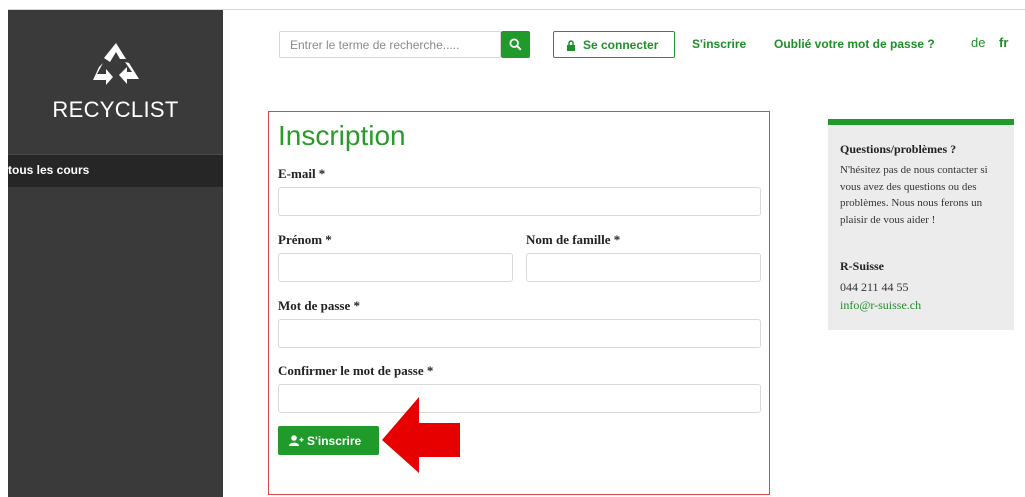 The height and width of the screenshot is (497, 1025). Describe the element at coordinates (334, 441) in the screenshot. I see `register-submit-label: S'inscrire` at that location.